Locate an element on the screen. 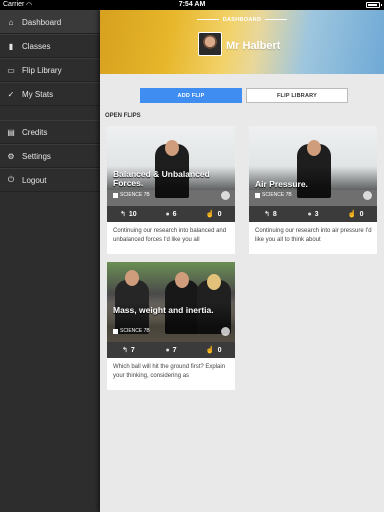  status-bar: Carrier ◠ 7:54 AM is located at coordinates (192, 5).